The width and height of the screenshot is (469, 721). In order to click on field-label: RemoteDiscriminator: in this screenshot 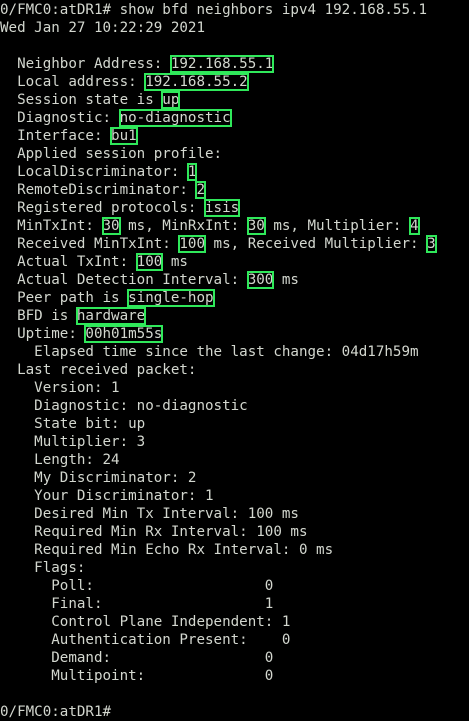, I will do `click(98, 190)`.